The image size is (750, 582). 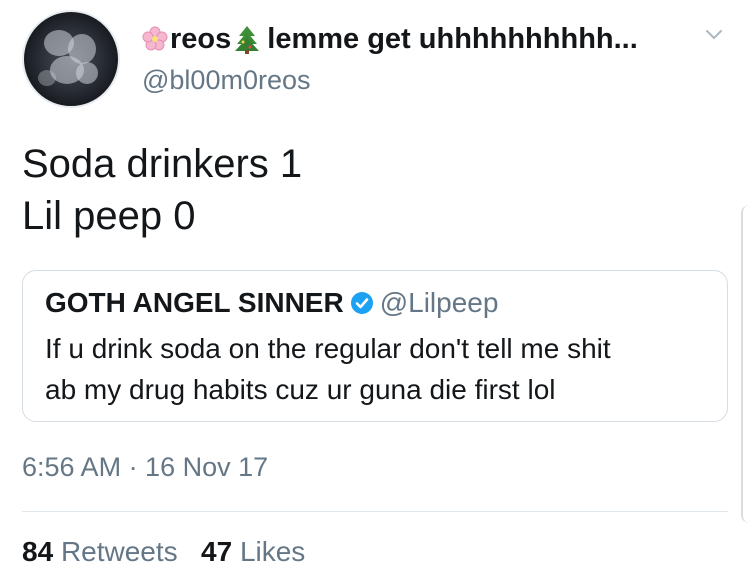 I want to click on tweet-text-line: Lil peep 0, so click(x=109, y=216).